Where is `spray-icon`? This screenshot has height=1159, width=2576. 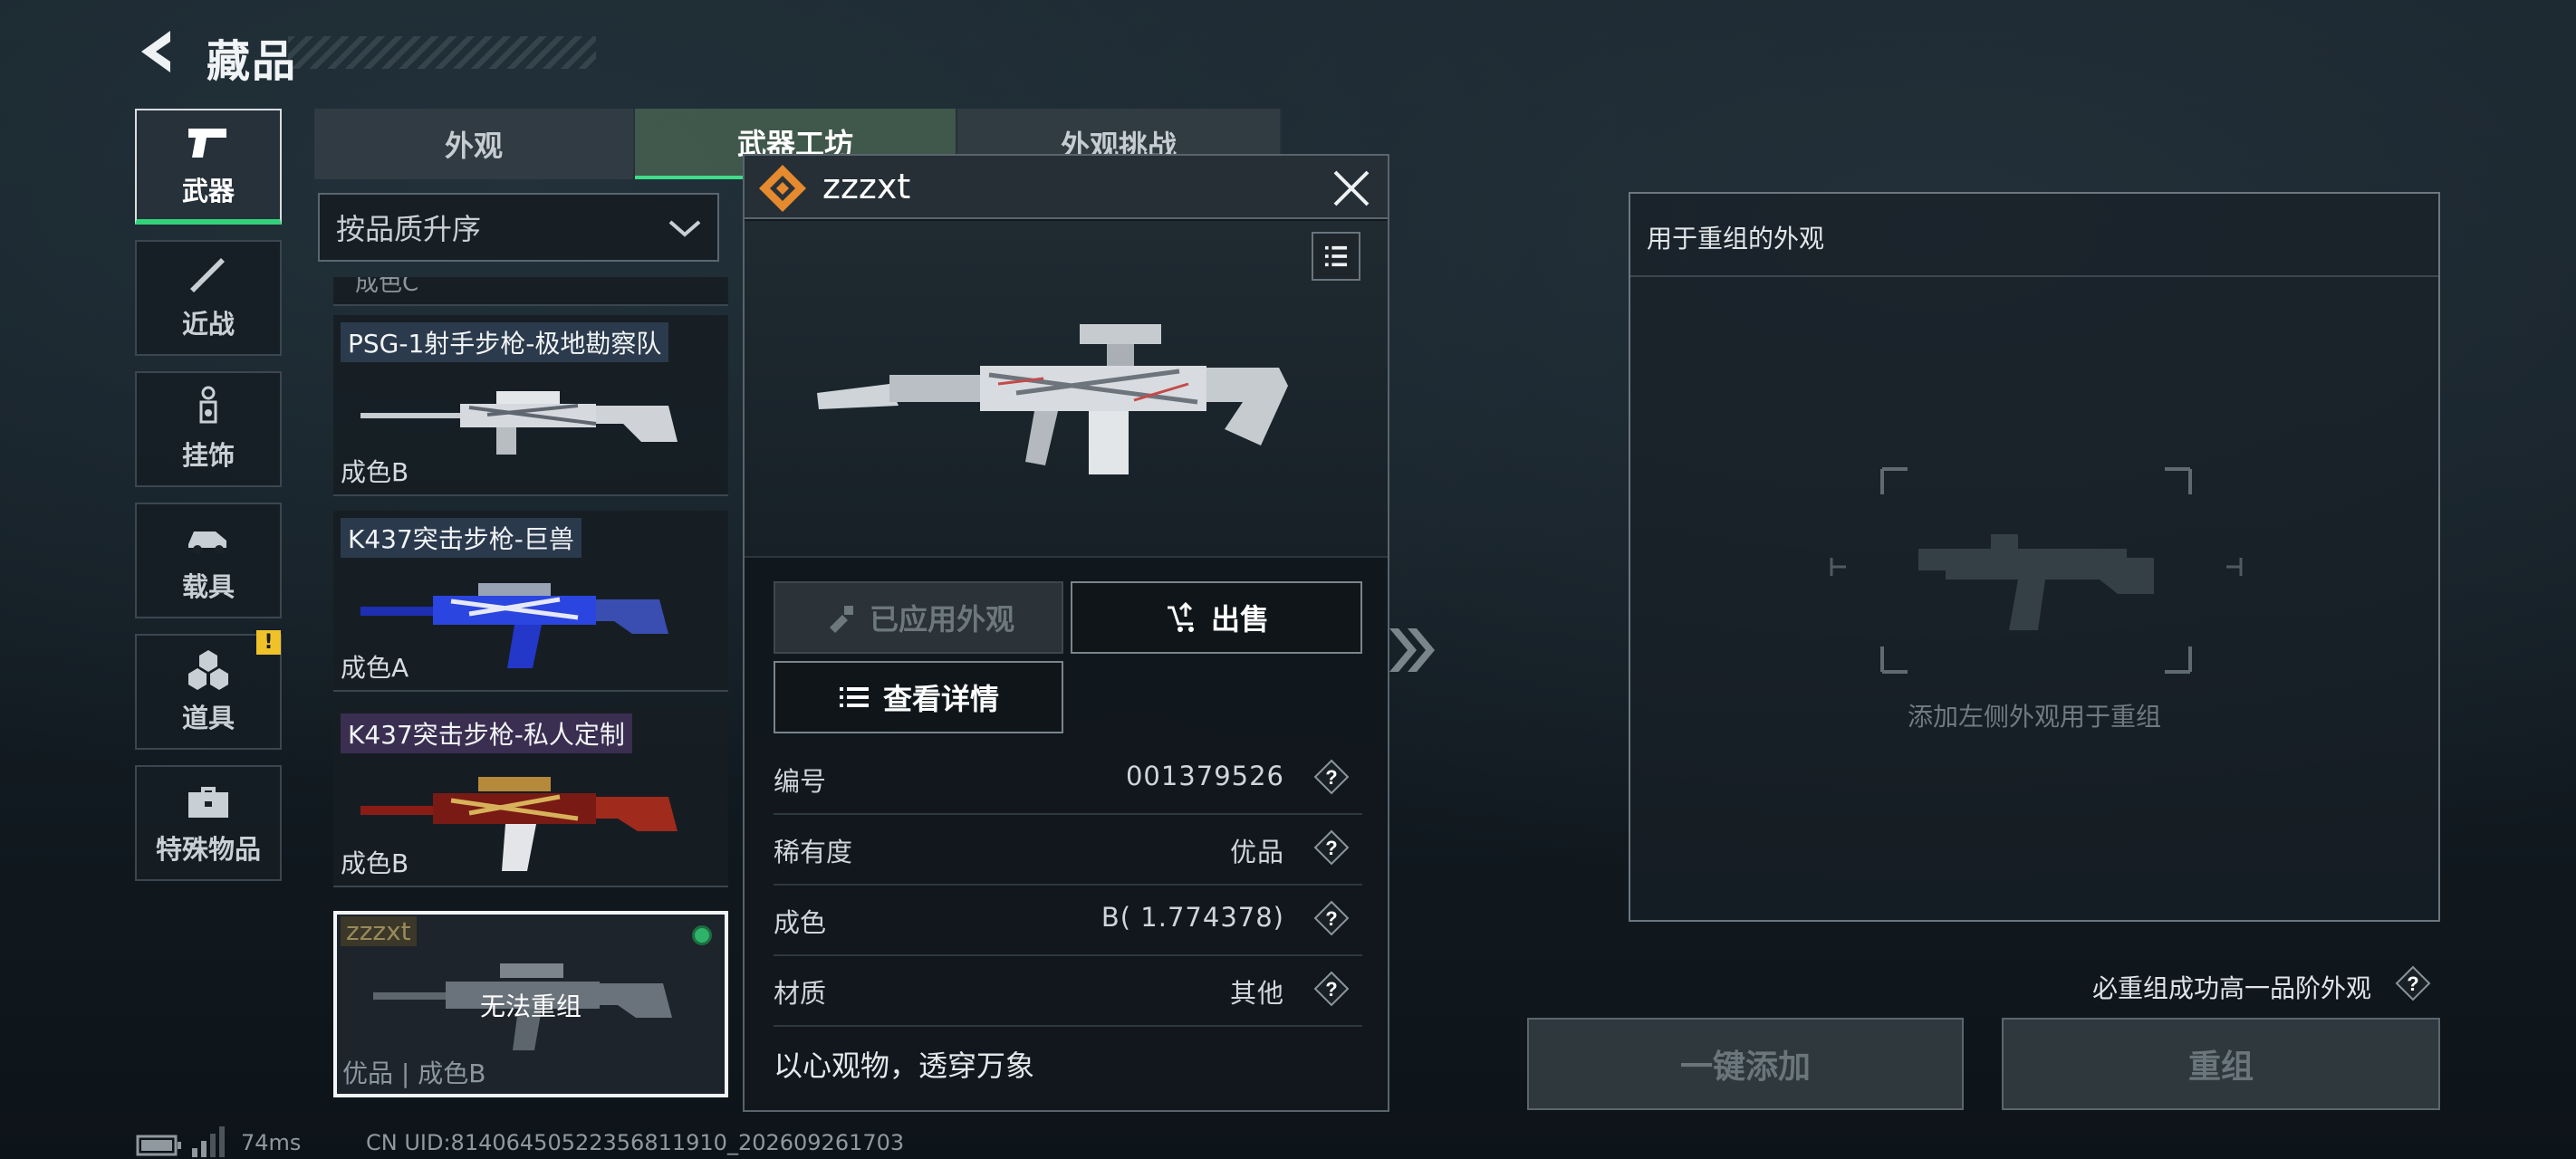
spray-icon is located at coordinates (841, 620).